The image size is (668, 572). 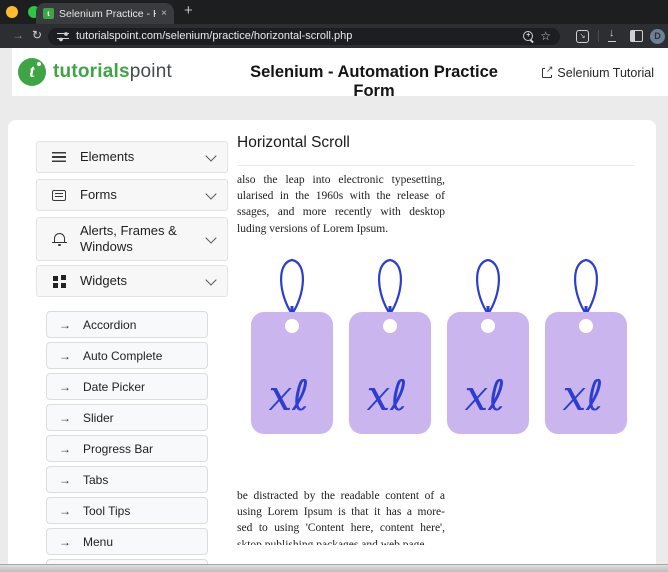 I want to click on sidebar-item: → Tabs, so click(x=127, y=479).